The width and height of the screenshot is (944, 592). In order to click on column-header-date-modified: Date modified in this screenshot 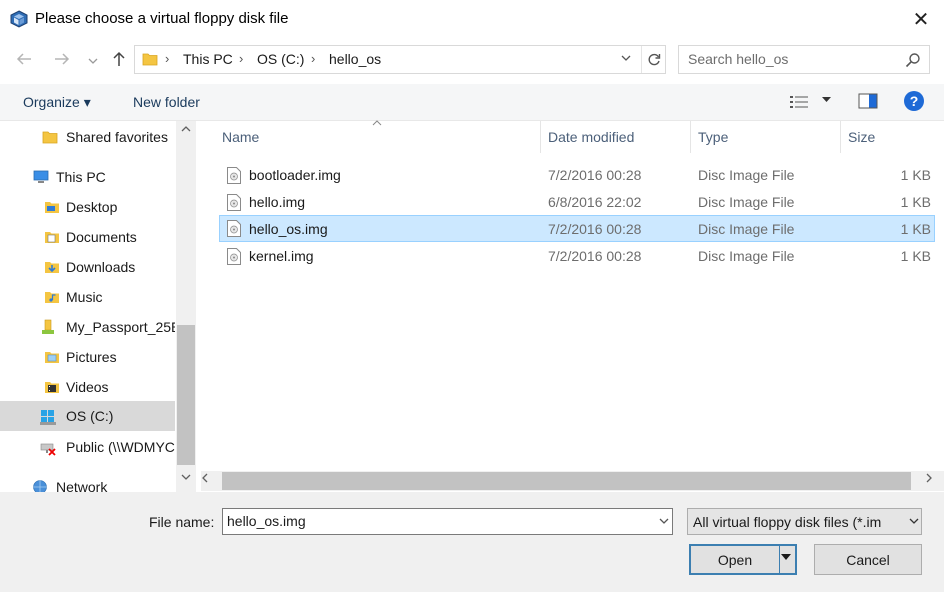, I will do `click(591, 137)`.